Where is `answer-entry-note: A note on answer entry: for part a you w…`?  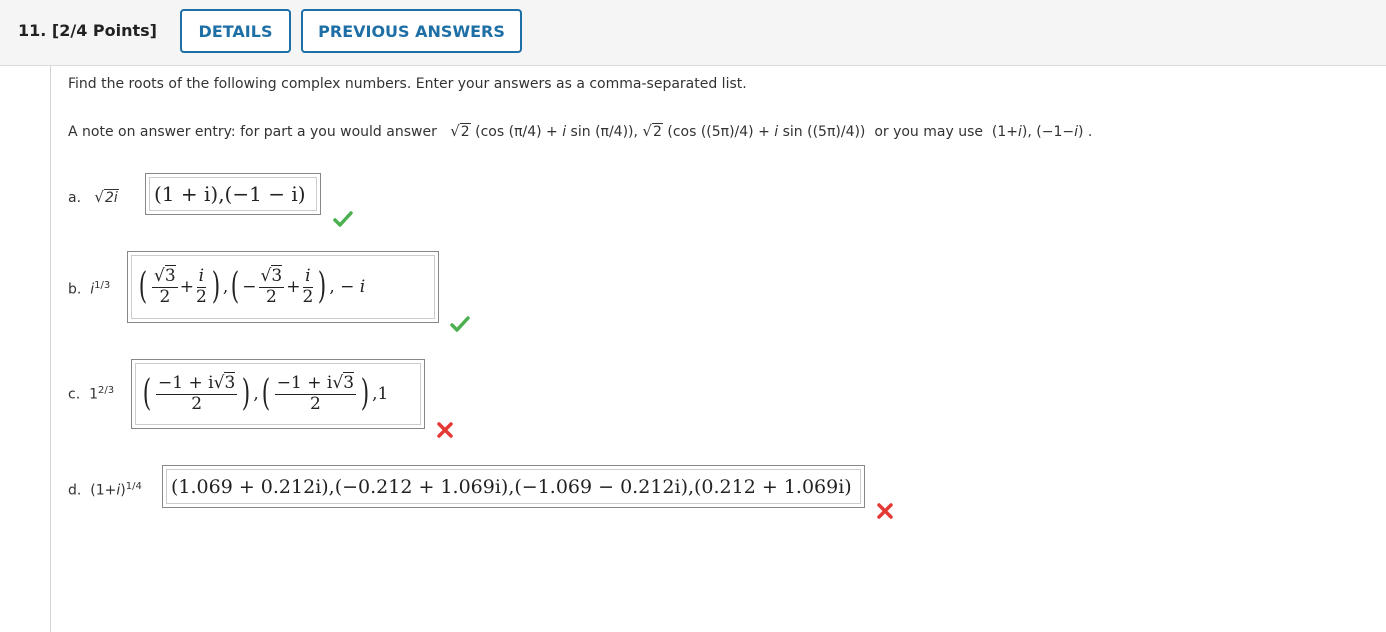 answer-entry-note: A note on answer entry: for part a you w… is located at coordinates (580, 131).